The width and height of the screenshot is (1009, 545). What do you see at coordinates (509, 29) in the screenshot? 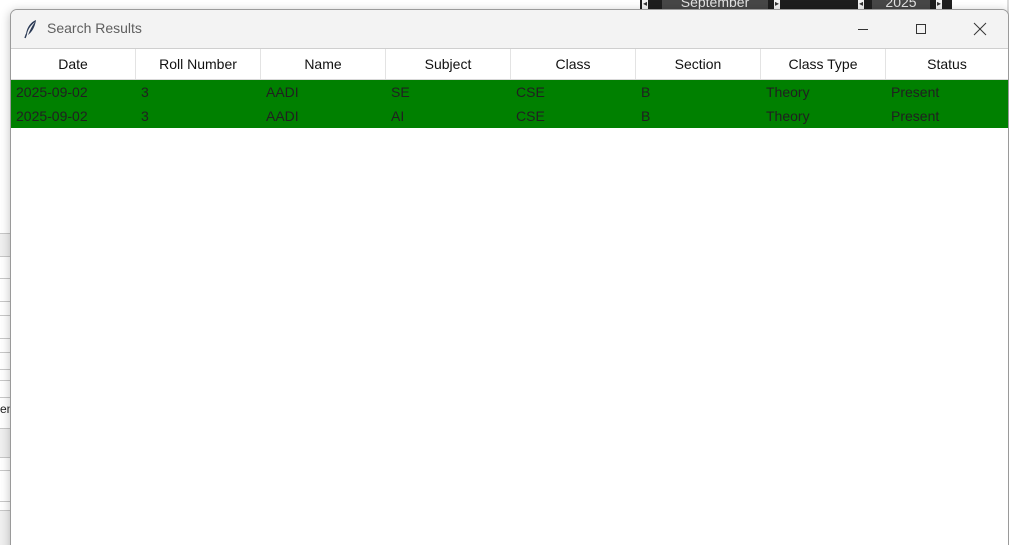
I see `title-bar: Search Results` at bounding box center [509, 29].